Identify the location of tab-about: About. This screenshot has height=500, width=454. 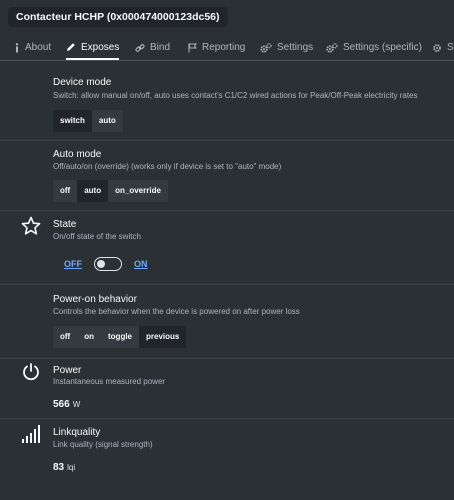
(32, 47).